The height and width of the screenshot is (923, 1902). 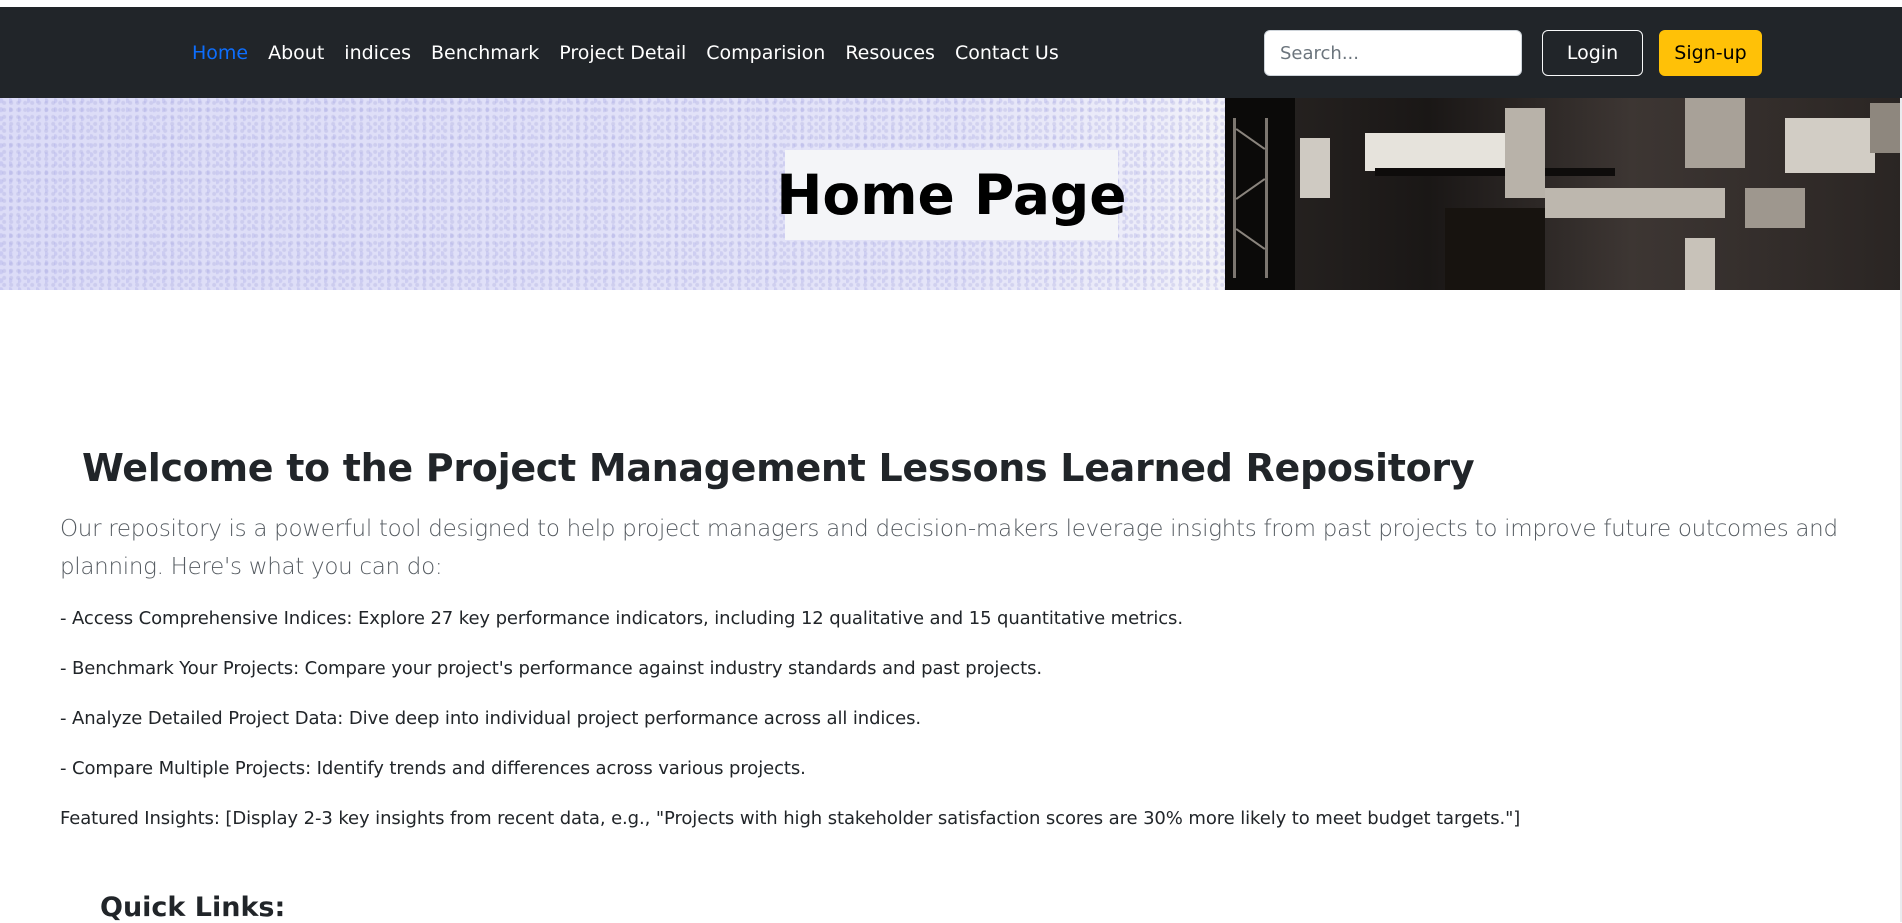 What do you see at coordinates (193, 907) in the screenshot?
I see `quick-links-heading: Quick Links:` at bounding box center [193, 907].